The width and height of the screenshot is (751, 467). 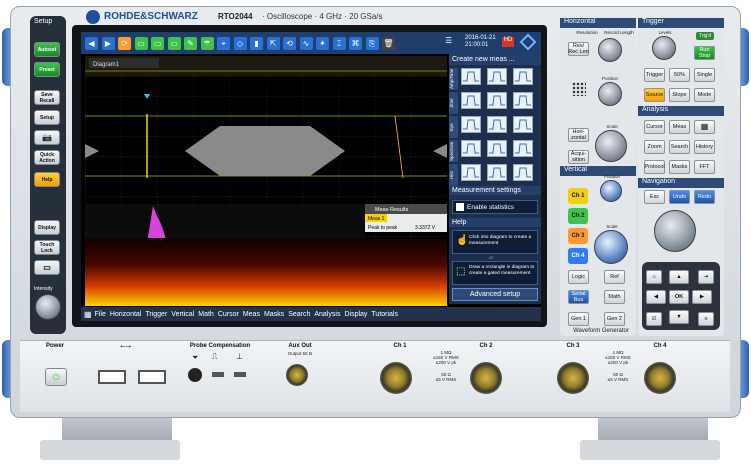 What do you see at coordinates (274, 314) in the screenshot?
I see `menu-item-masks: Masks` at bounding box center [274, 314].